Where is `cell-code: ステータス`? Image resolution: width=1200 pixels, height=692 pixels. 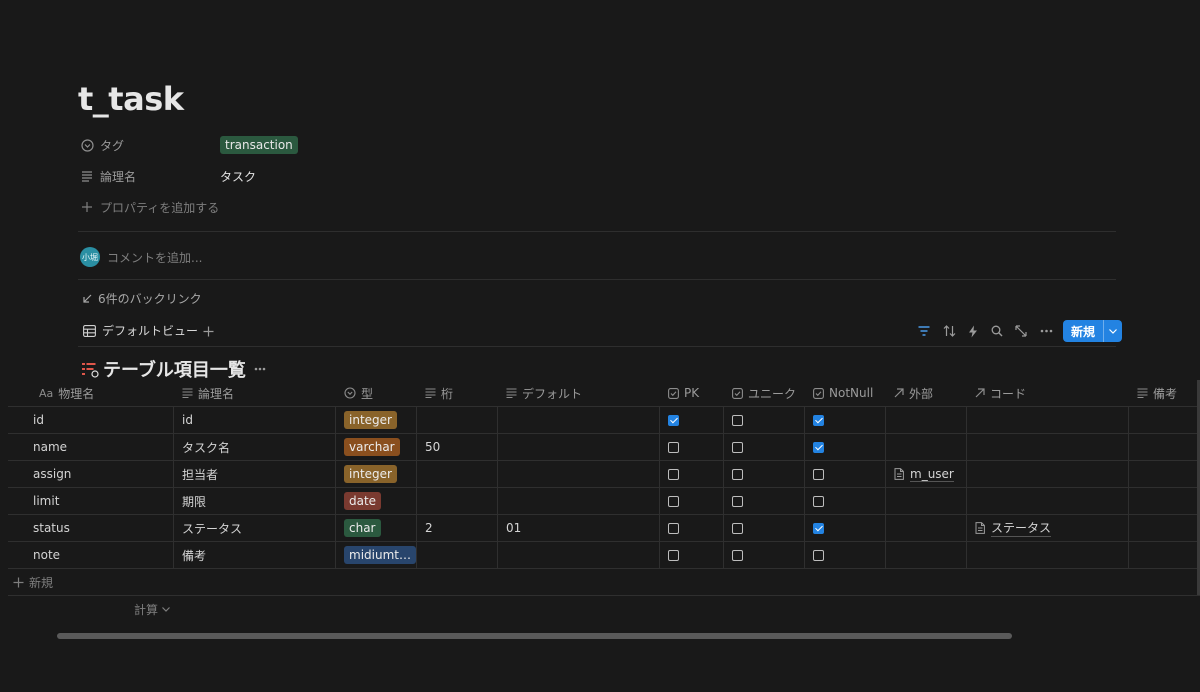 cell-code: ステータス is located at coordinates (1048, 528).